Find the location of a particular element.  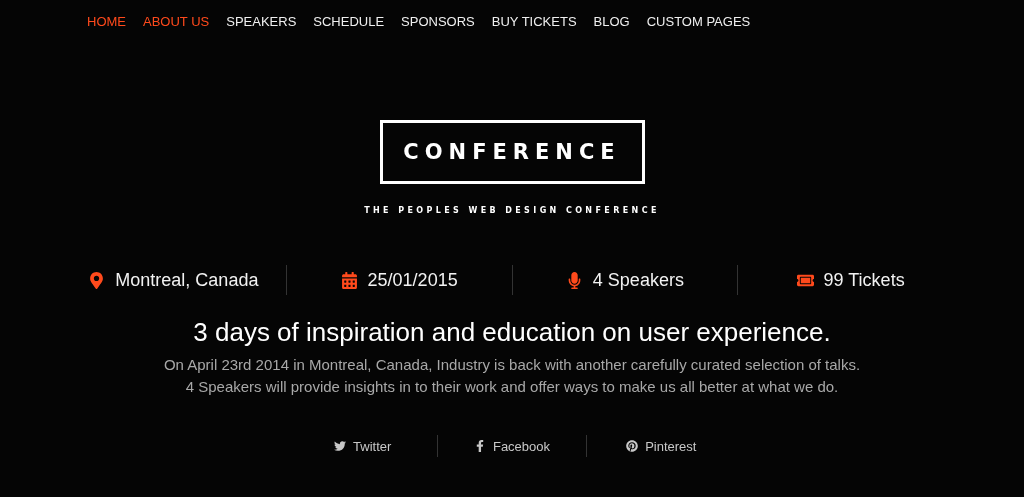

logo-title: CONFERENCE is located at coordinates (512, 152).